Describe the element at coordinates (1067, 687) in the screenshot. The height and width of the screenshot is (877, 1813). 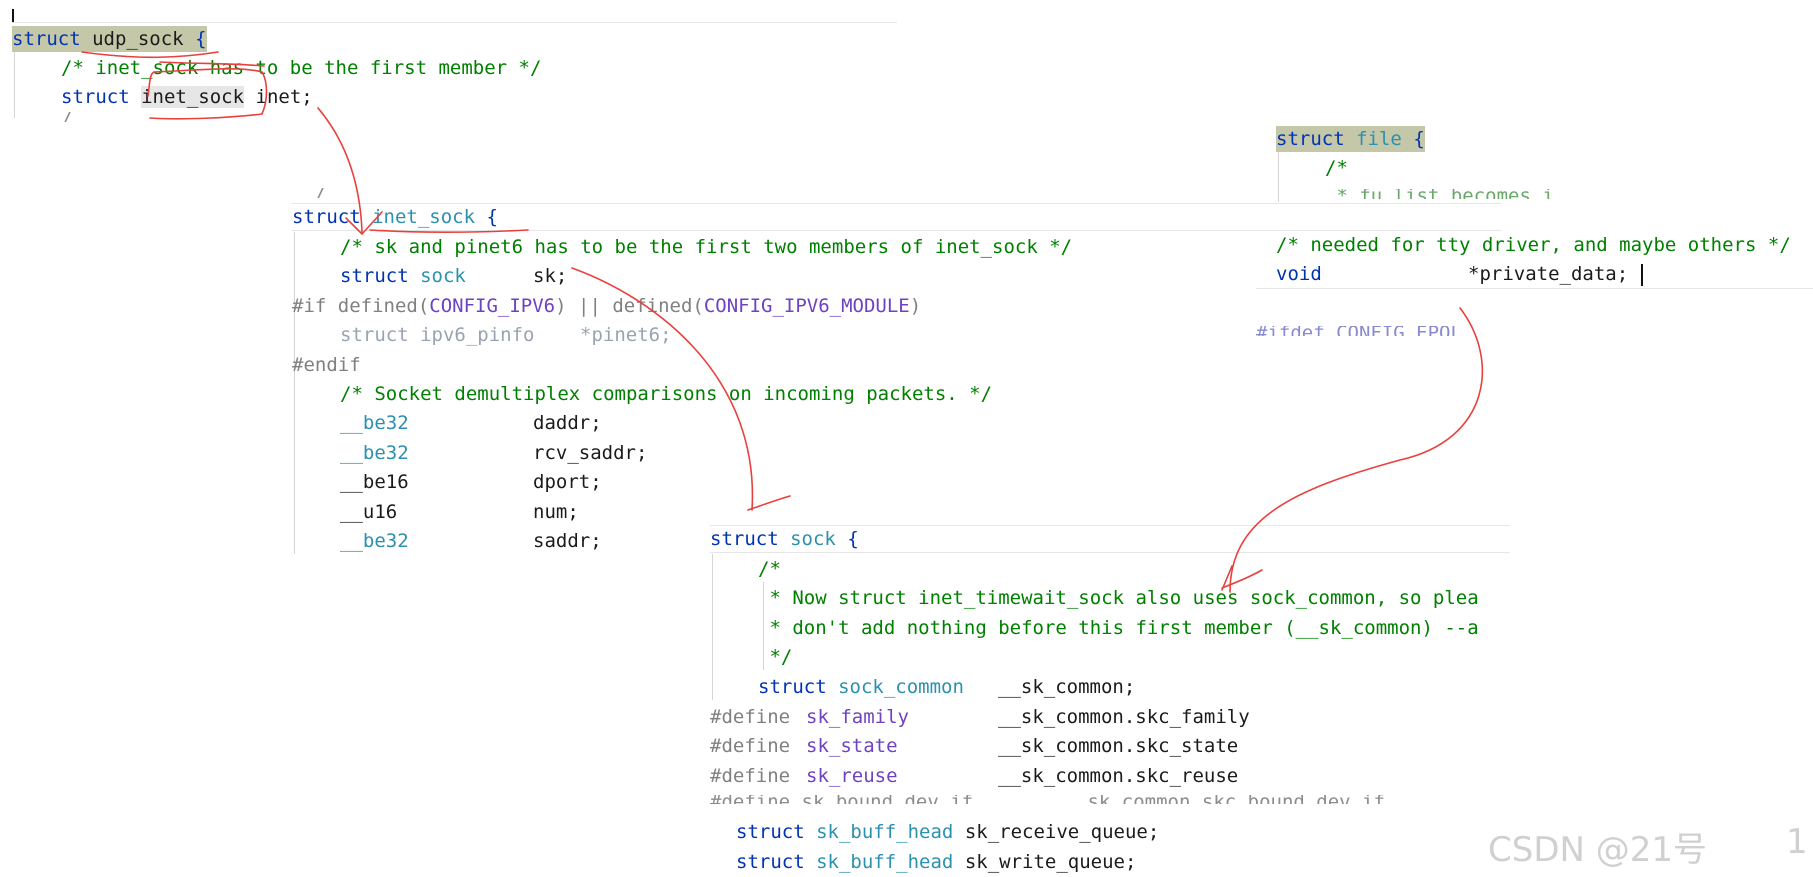
I see `sock-member-common-name: __sk_common;` at that location.